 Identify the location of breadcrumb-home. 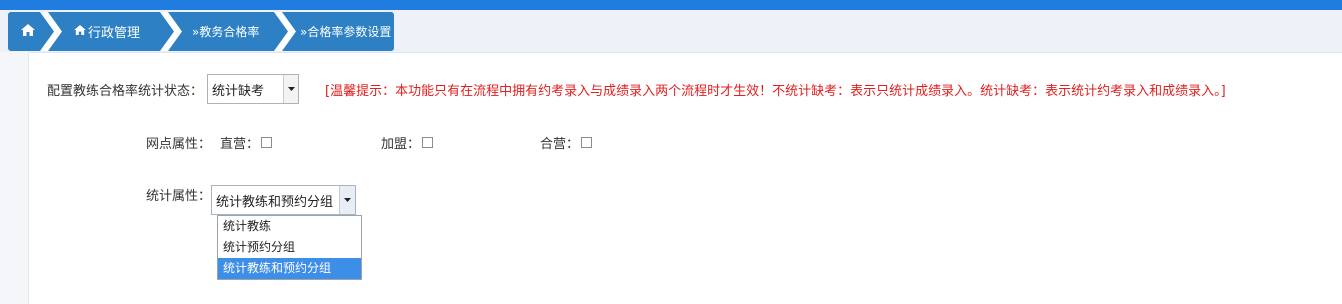
(35, 31).